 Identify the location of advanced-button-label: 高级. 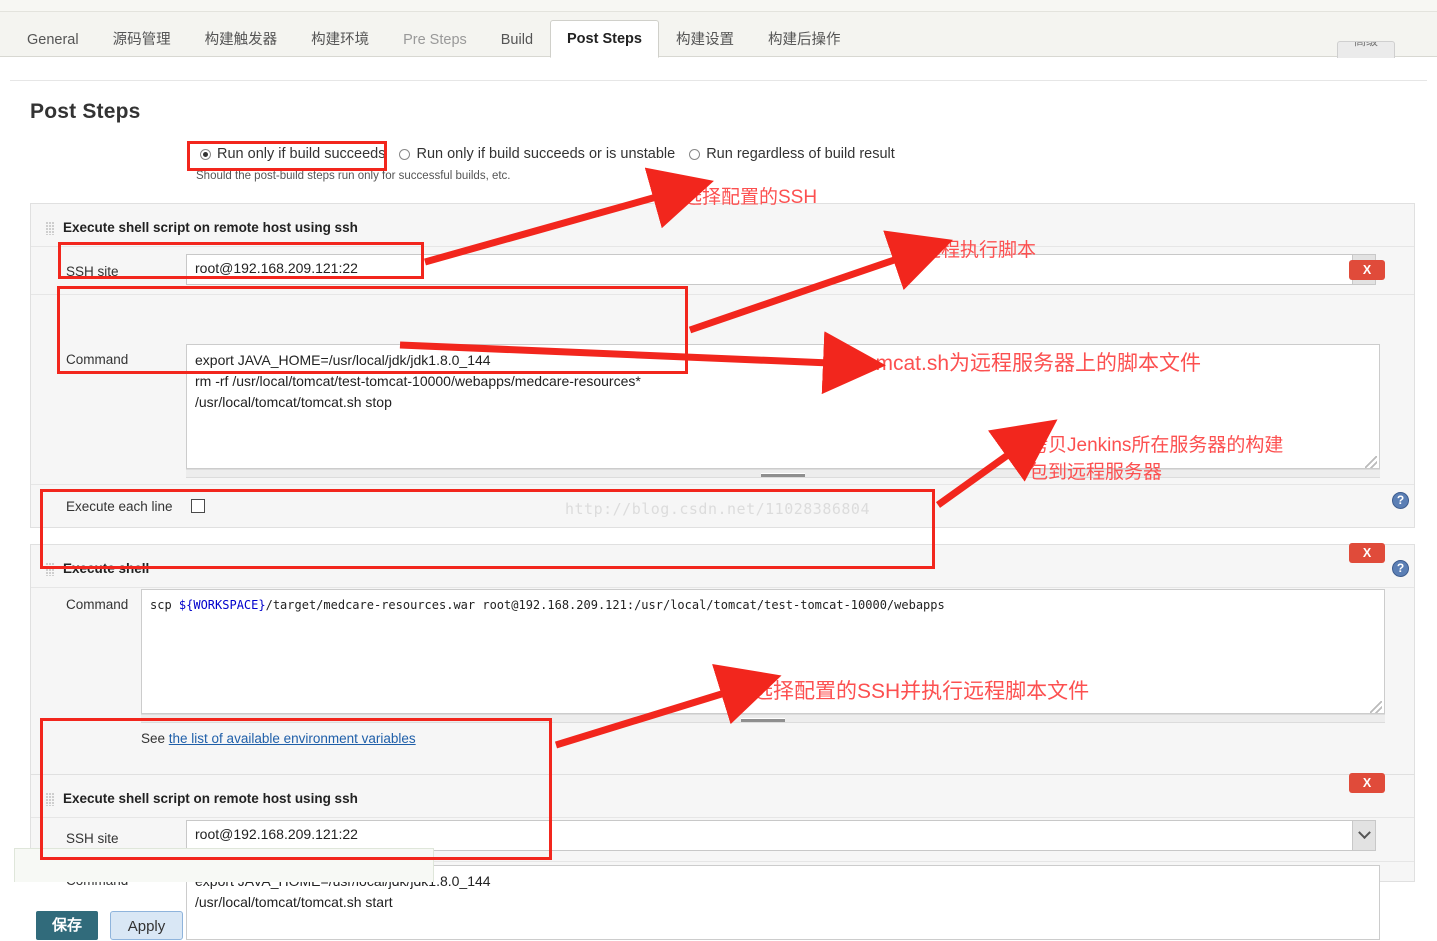
(1365, 44).